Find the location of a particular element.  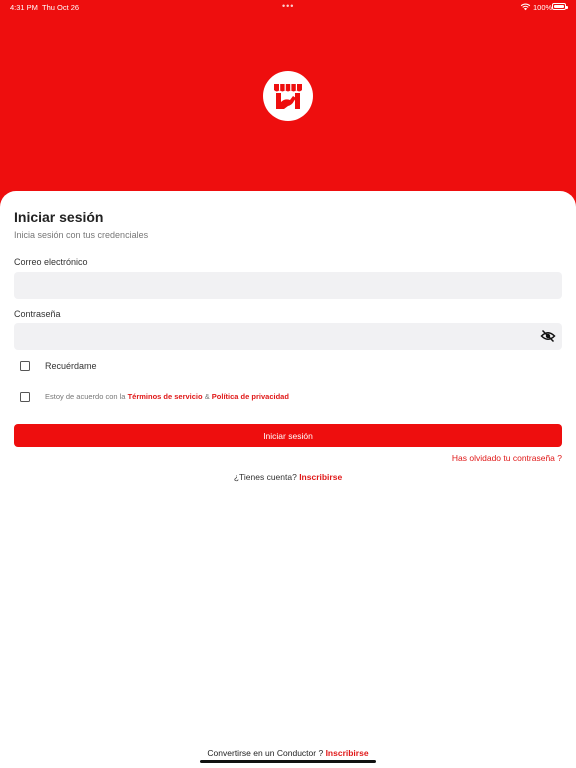

driver-text: Convertirse en un Conductor ? is located at coordinates (265, 753).